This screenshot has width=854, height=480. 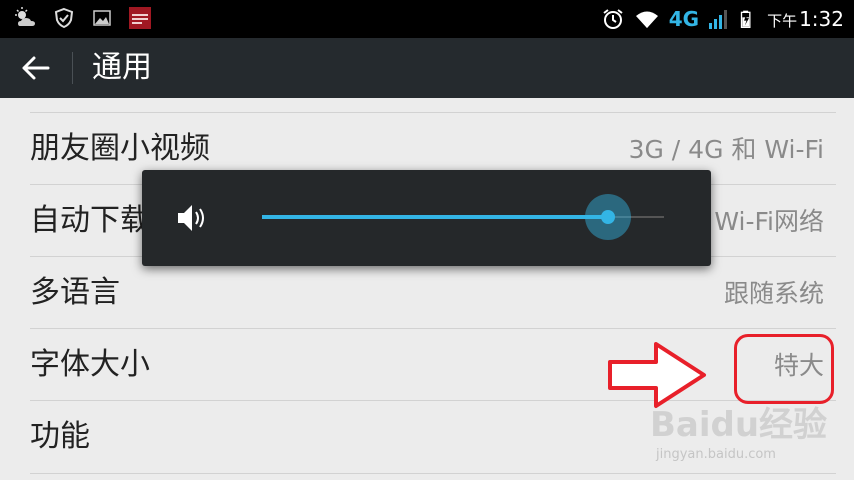 I want to click on battery-icon, so click(x=745, y=19).